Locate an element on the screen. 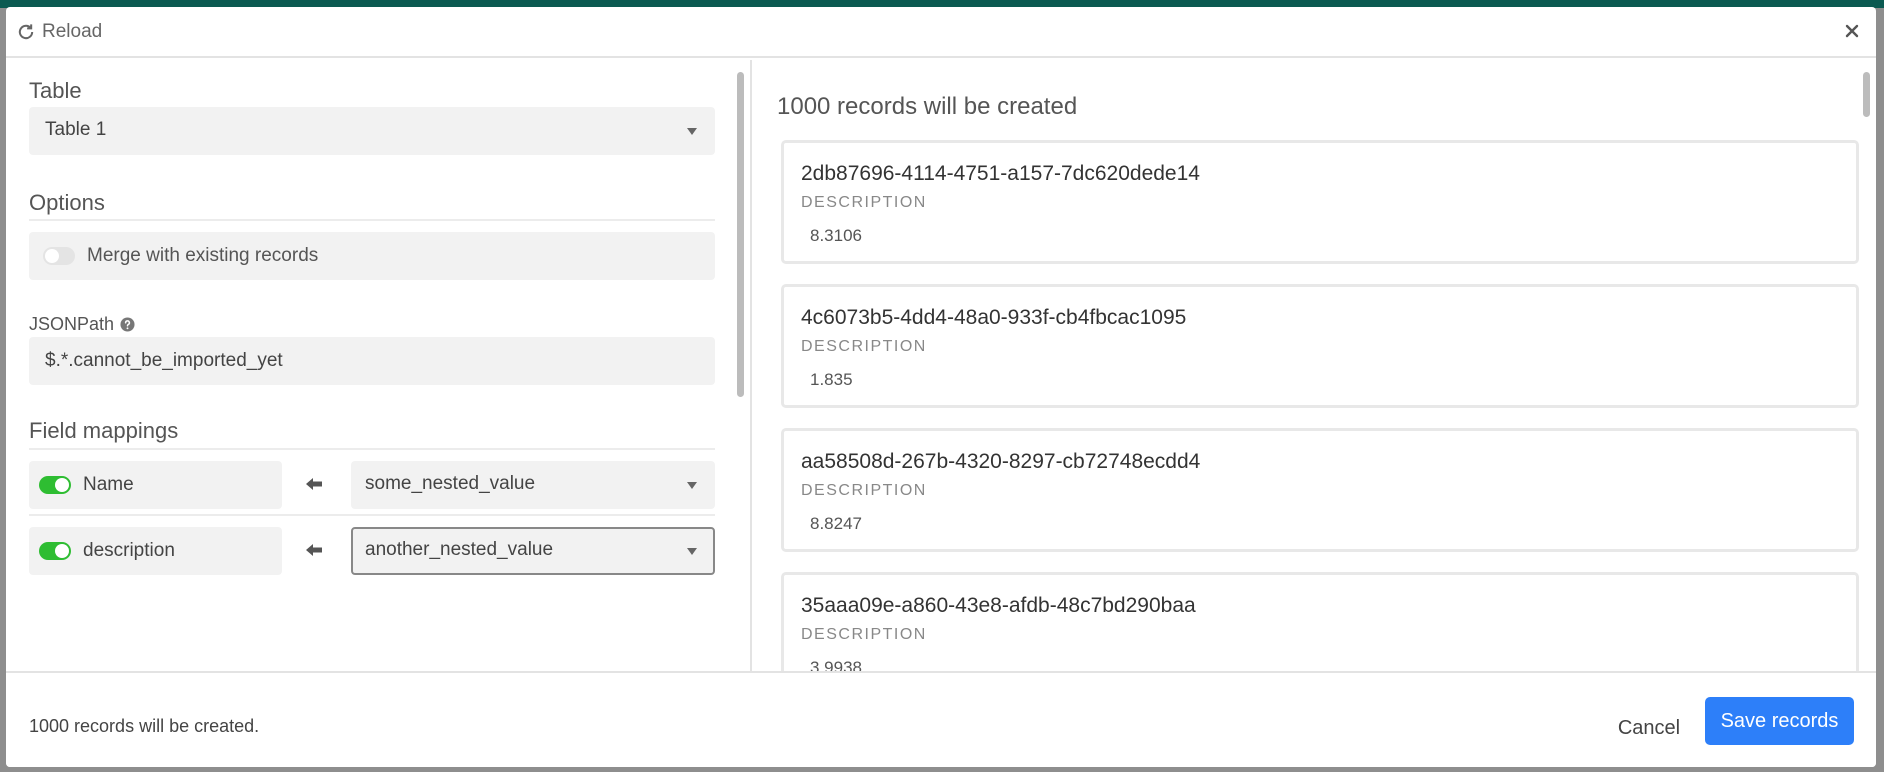  jsonpath-label: JSONPath is located at coordinates (82, 324).